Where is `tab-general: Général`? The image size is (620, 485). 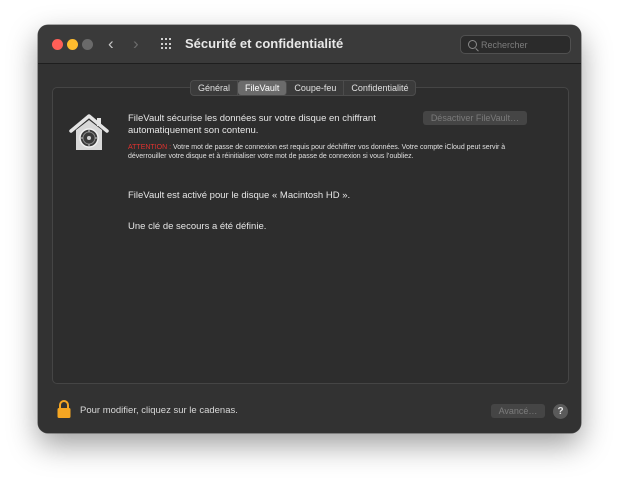
tab-general: Général is located at coordinates (215, 88).